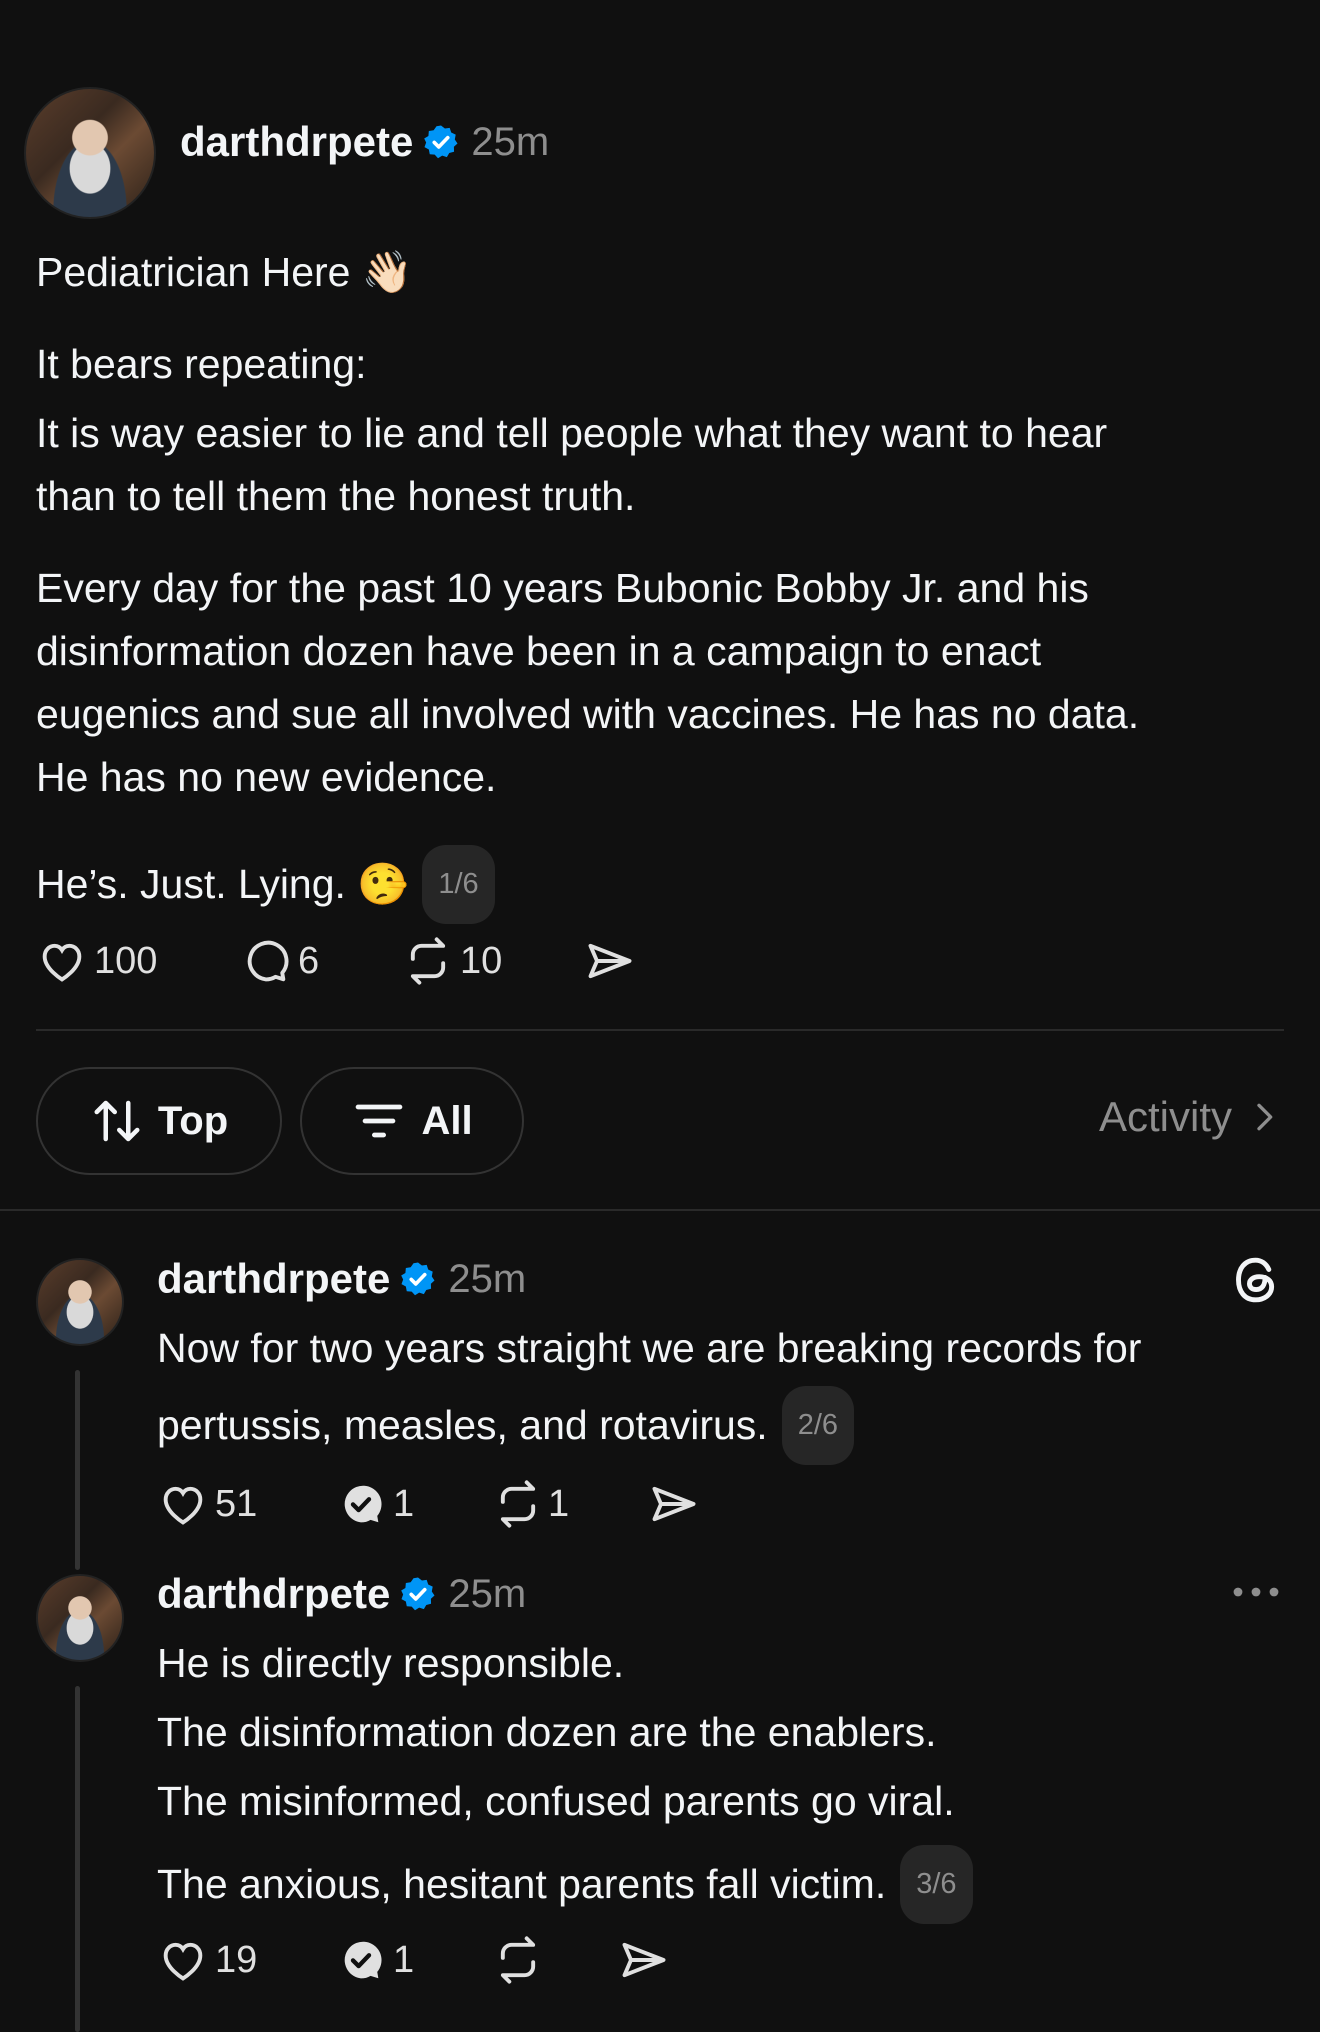  Describe the element at coordinates (193, 1120) in the screenshot. I see `sort-label: Top` at that location.